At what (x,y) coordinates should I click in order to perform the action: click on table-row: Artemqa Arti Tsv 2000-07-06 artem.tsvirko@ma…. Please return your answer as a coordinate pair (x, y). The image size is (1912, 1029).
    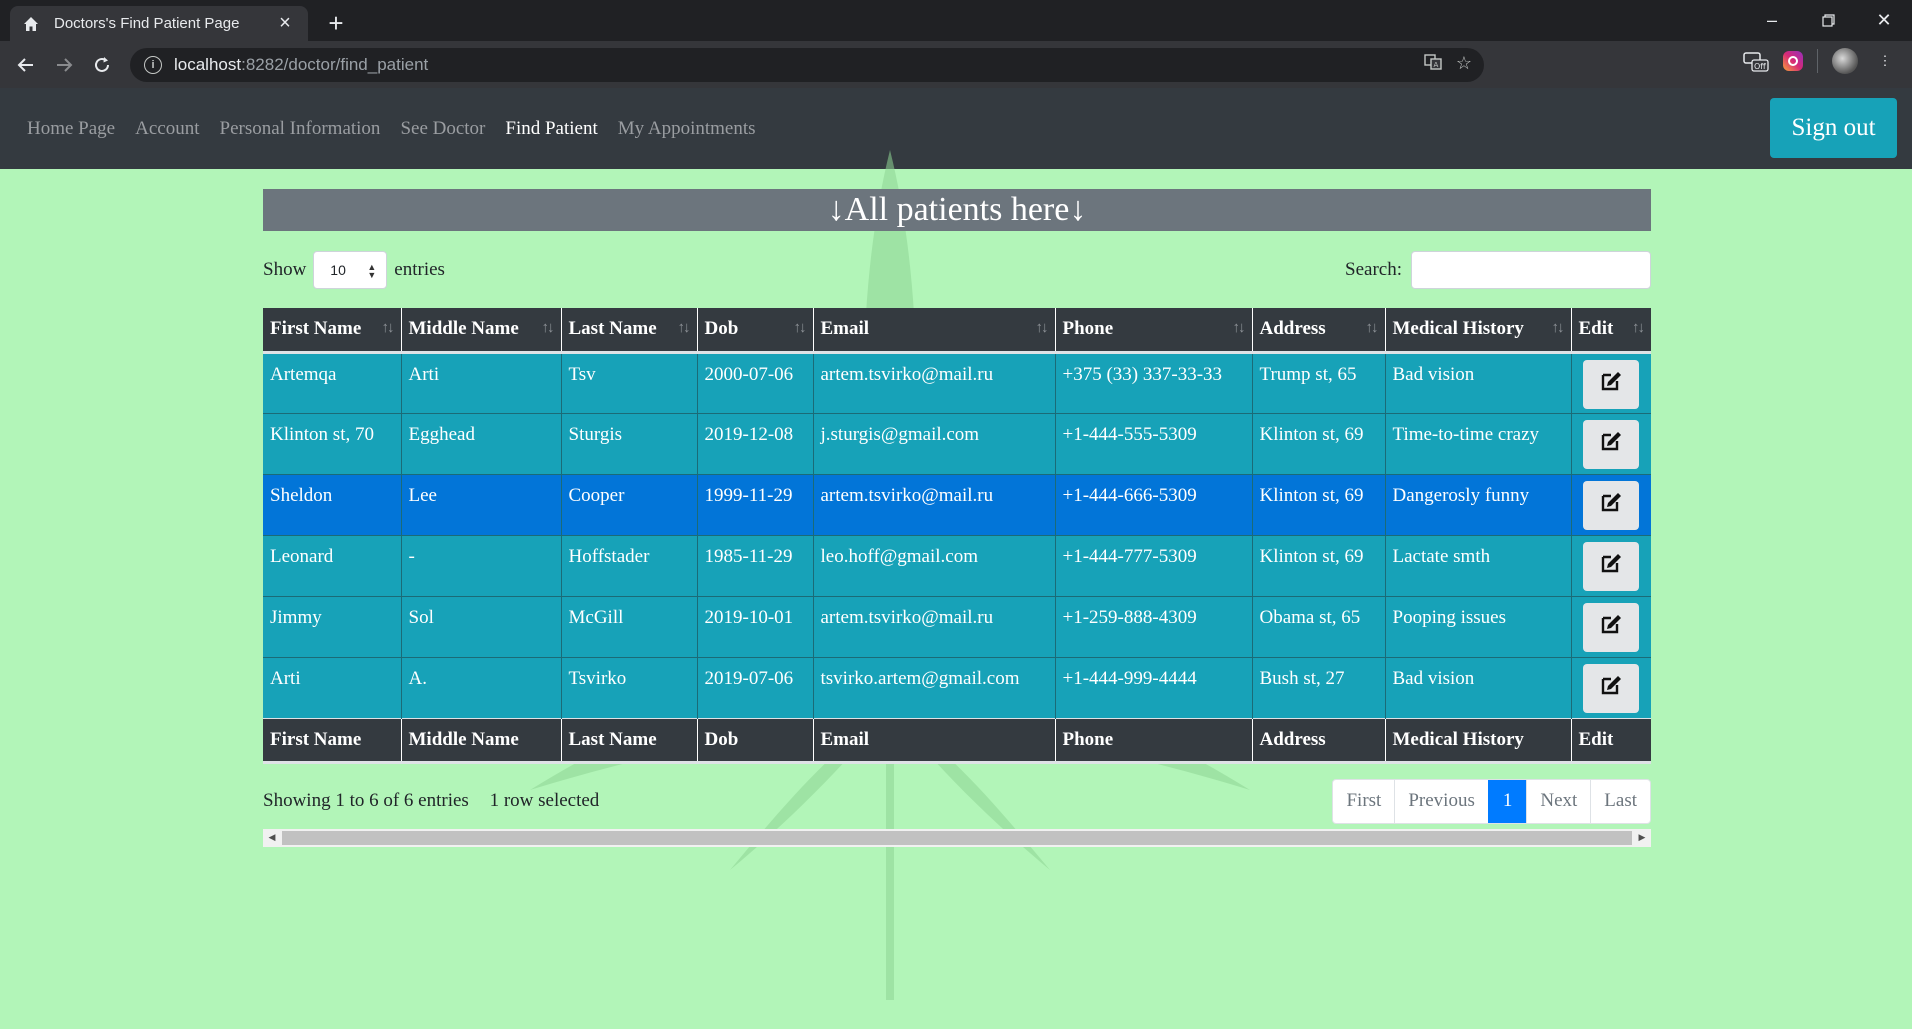
    Looking at the image, I should click on (957, 382).